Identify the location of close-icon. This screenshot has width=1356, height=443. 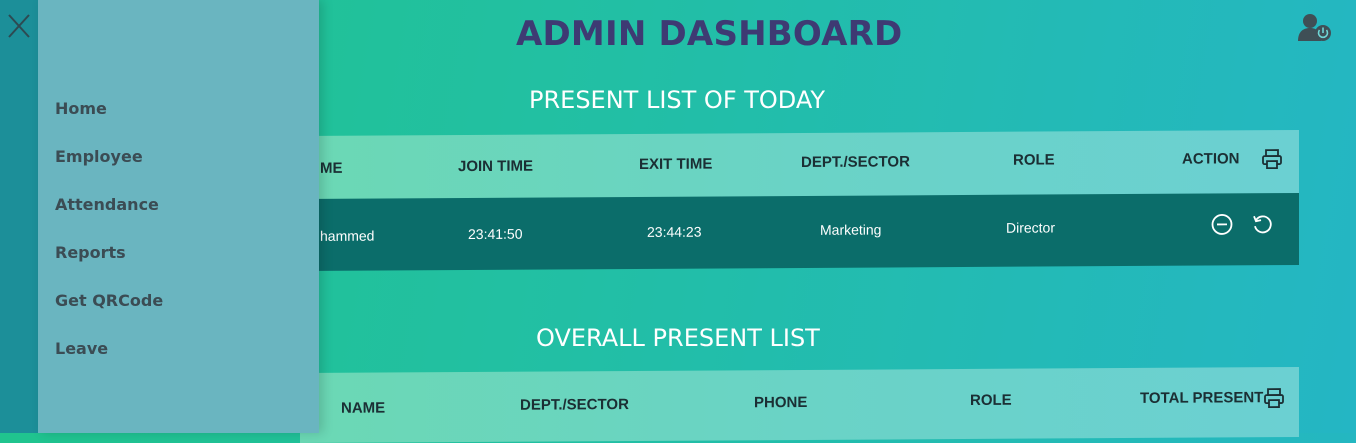
(19, 26).